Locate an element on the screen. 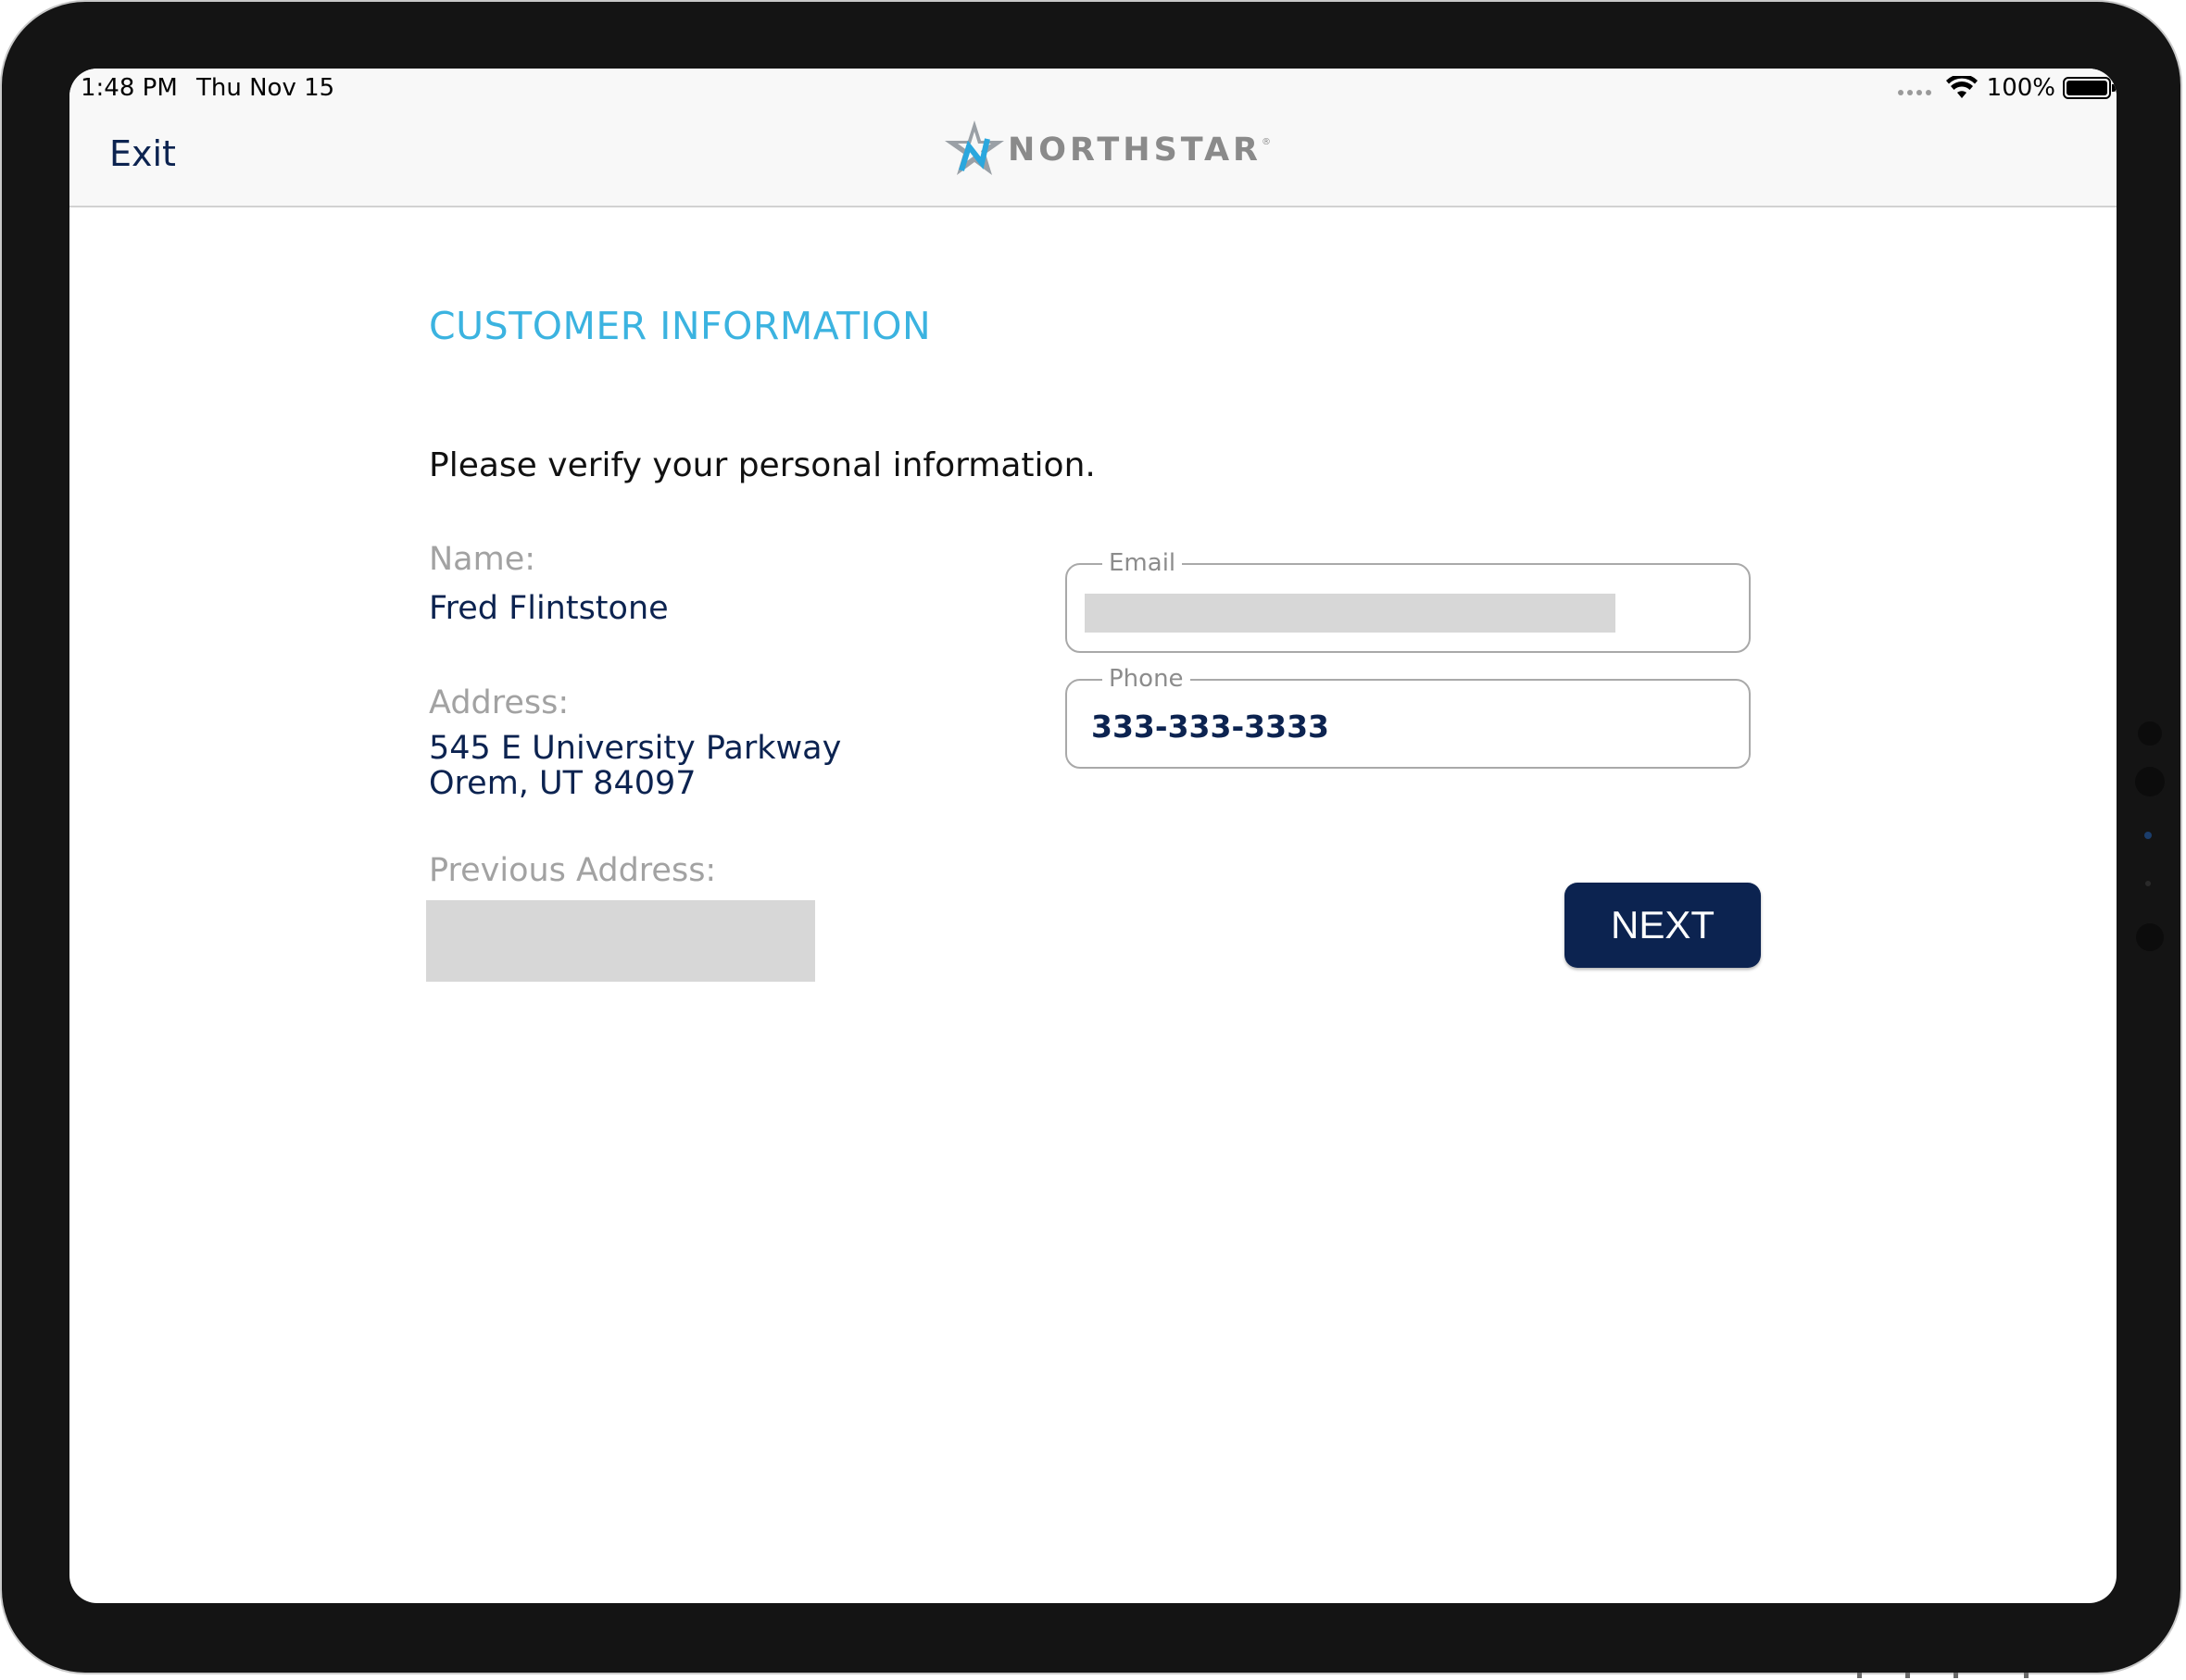  battery-percentage: 100% is located at coordinates (2020, 88).